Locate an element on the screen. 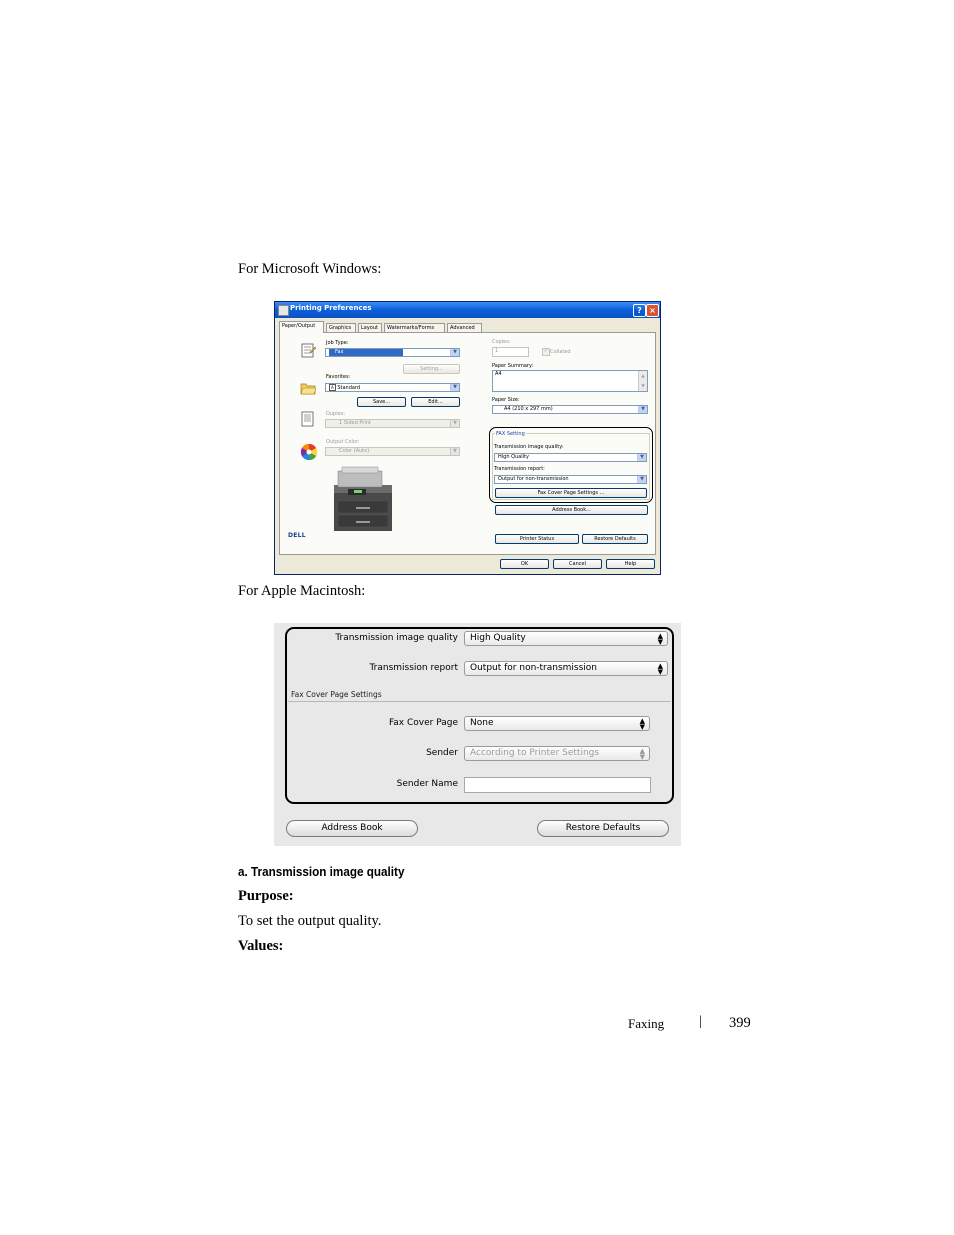 This screenshot has width=954, height=1235. paper-summary-value: A4 is located at coordinates (498, 374).